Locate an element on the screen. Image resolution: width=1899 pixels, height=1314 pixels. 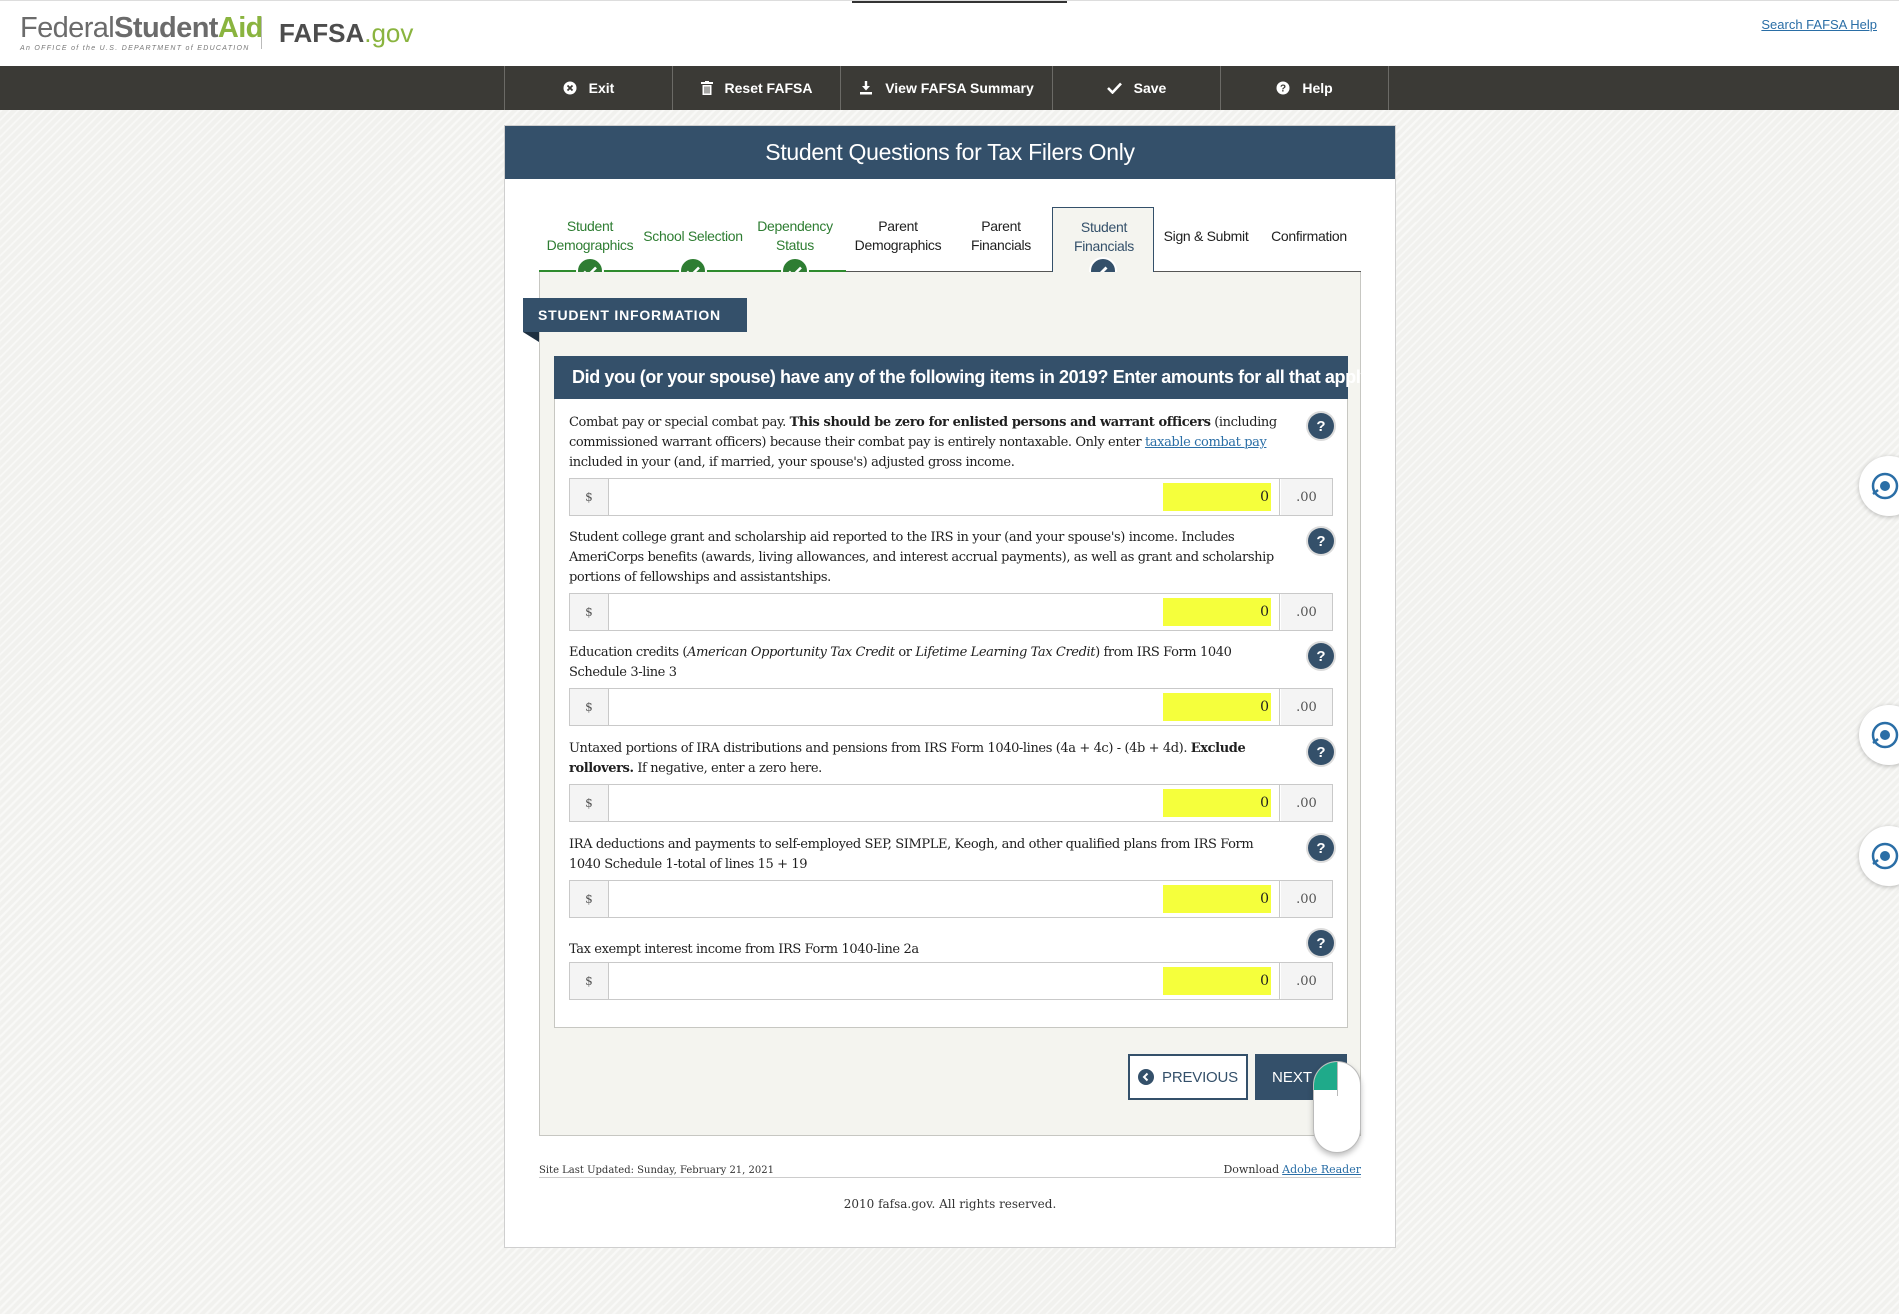
reset-fafsa-label: Reset FAFSA is located at coordinates (768, 88).